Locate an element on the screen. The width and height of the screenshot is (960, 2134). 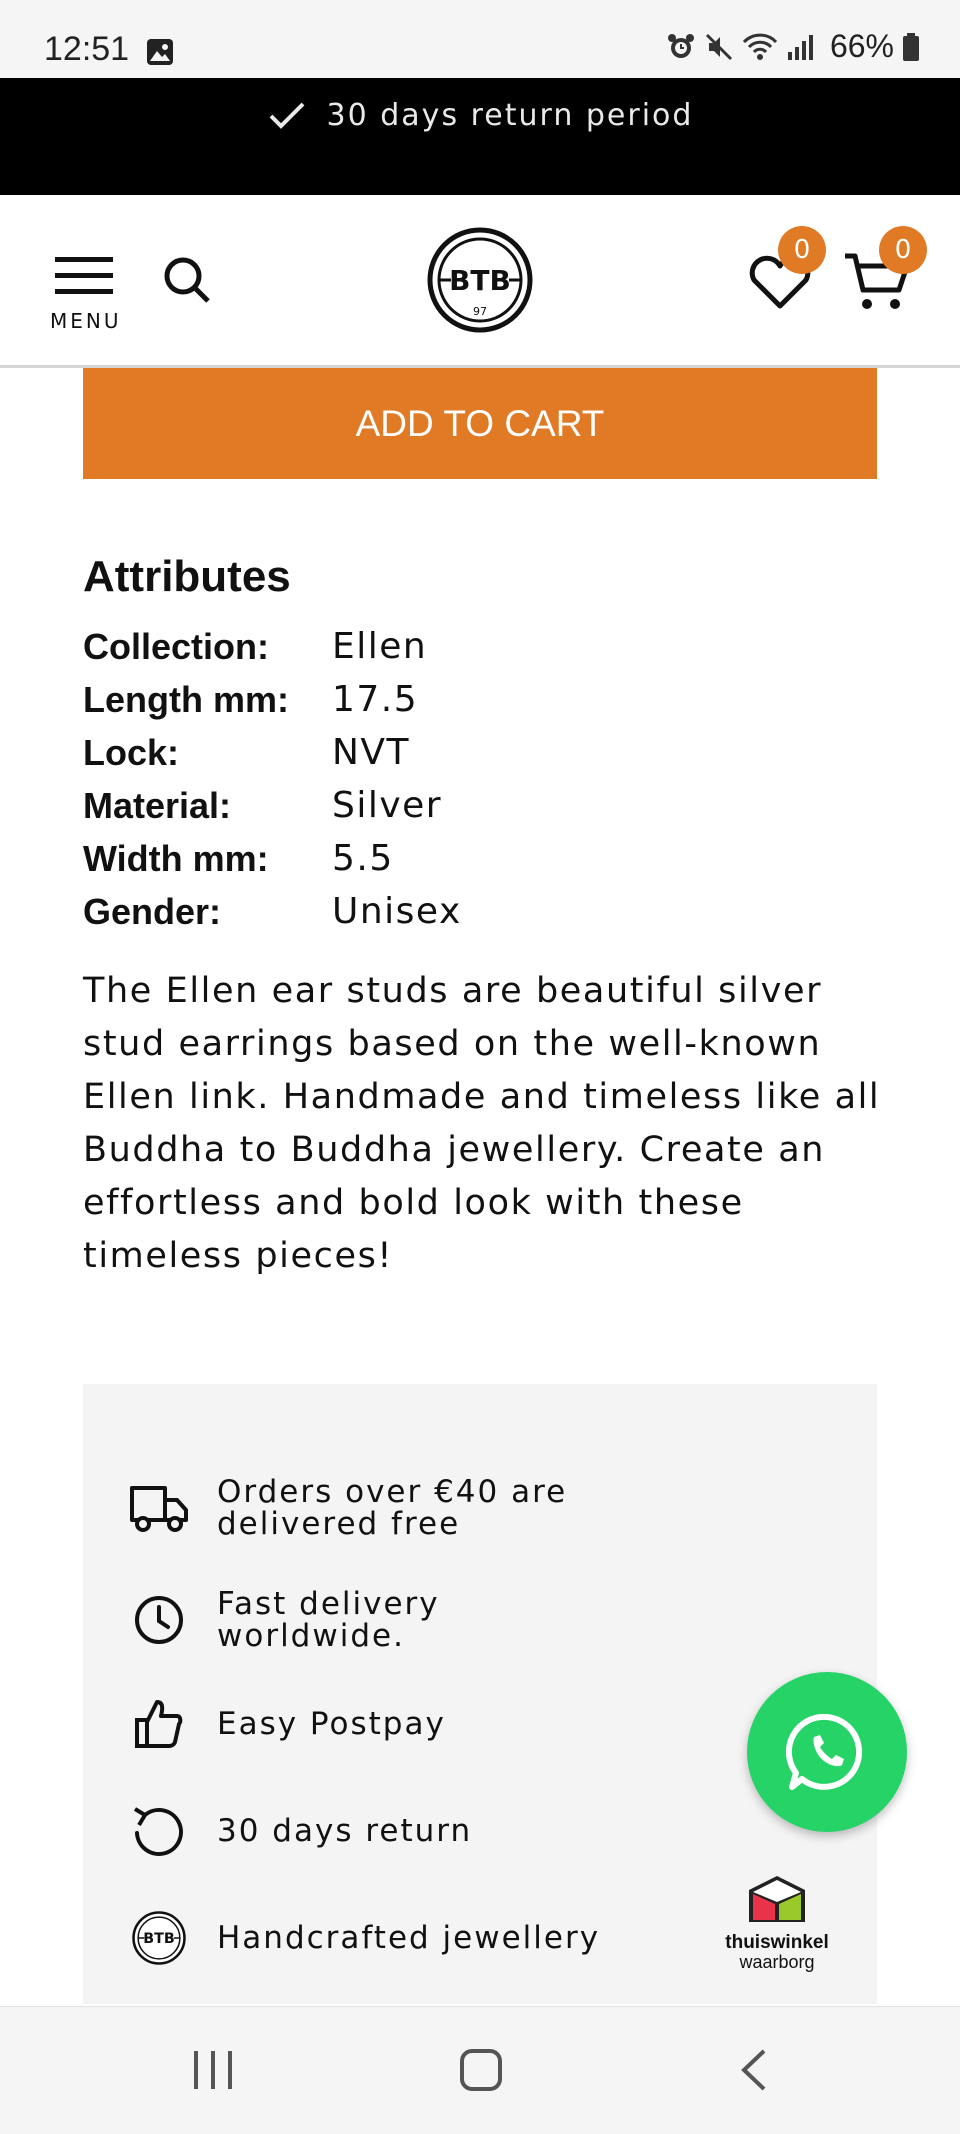
back-icon is located at coordinates (753, 2070).